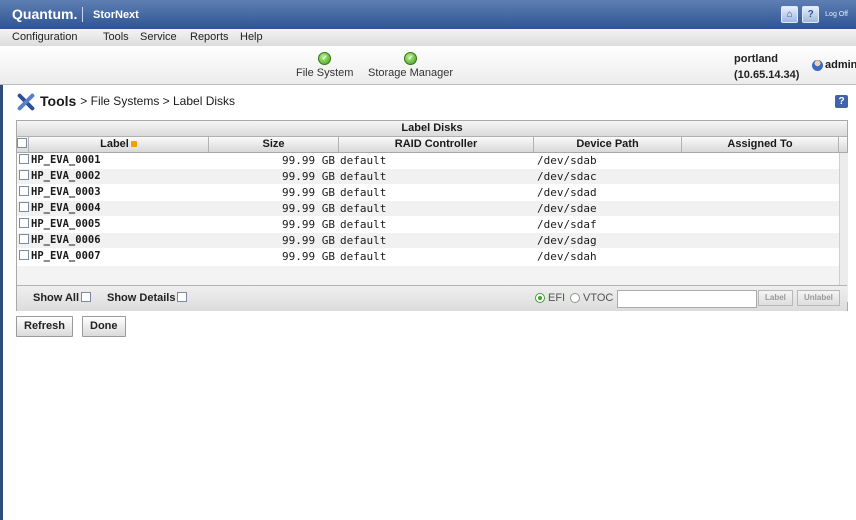 This screenshot has height=520, width=856. What do you see at coordinates (432, 129) in the screenshot?
I see `panel-title: Label Disks` at bounding box center [432, 129].